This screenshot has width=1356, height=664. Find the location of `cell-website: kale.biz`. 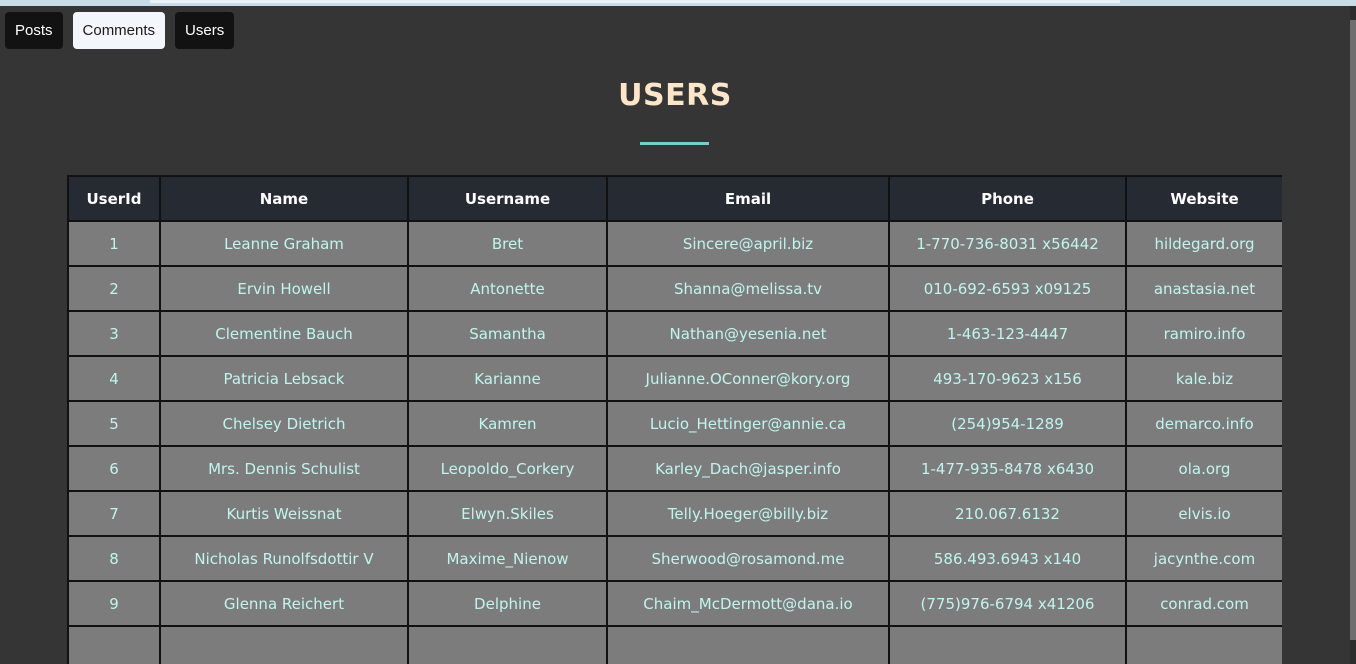

cell-website: kale.biz is located at coordinates (1203, 378).